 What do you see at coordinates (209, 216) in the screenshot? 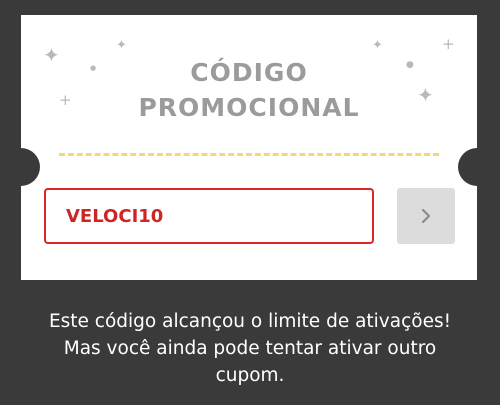
I see `promo-code-input` at bounding box center [209, 216].